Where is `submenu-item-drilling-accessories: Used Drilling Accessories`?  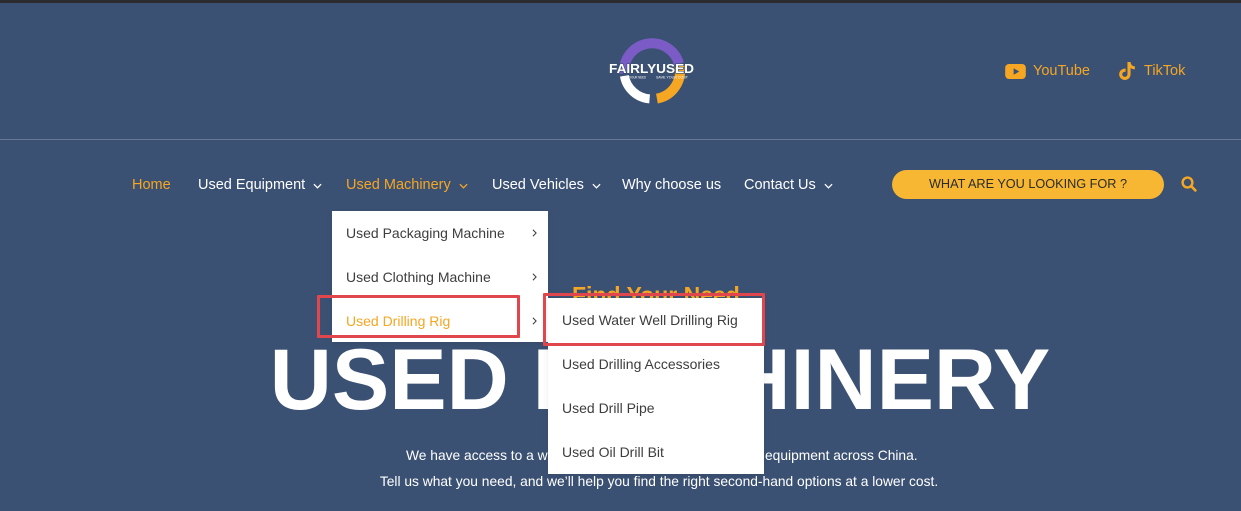 submenu-item-drilling-accessories: Used Drilling Accessories is located at coordinates (656, 364).